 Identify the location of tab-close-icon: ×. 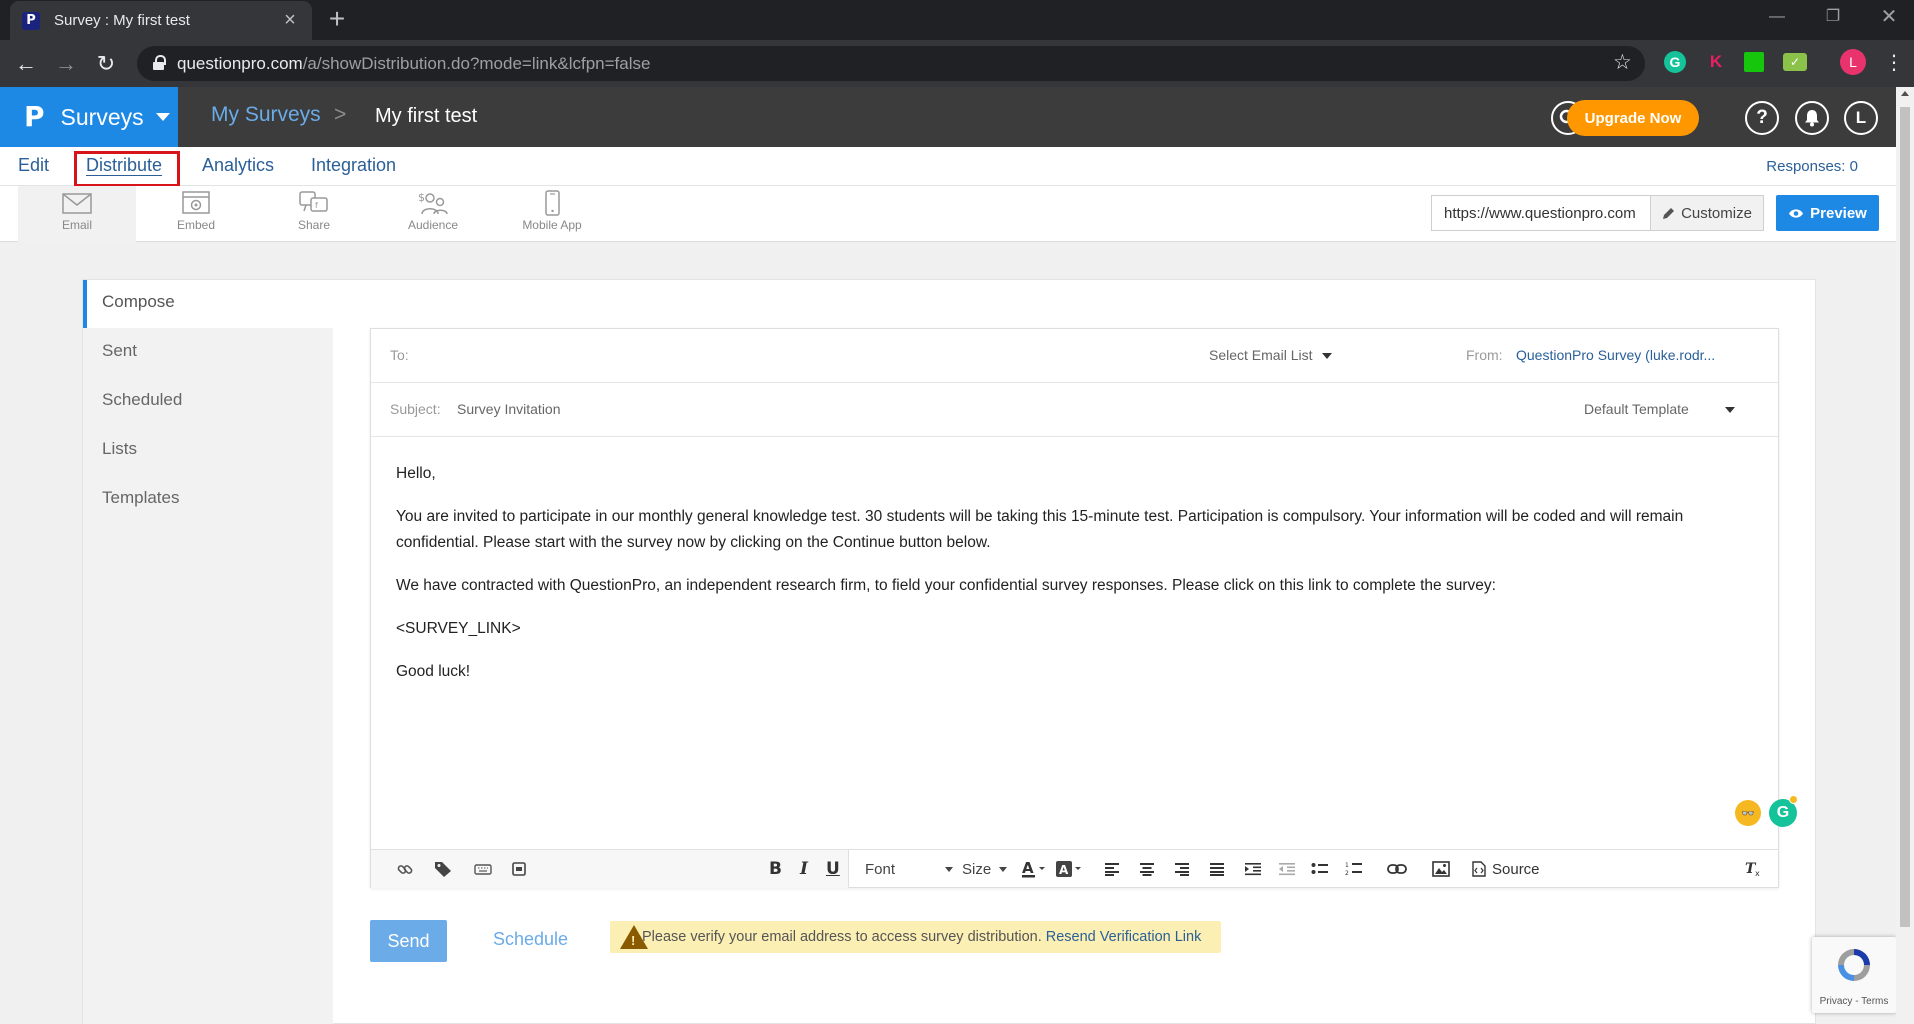
(290, 20).